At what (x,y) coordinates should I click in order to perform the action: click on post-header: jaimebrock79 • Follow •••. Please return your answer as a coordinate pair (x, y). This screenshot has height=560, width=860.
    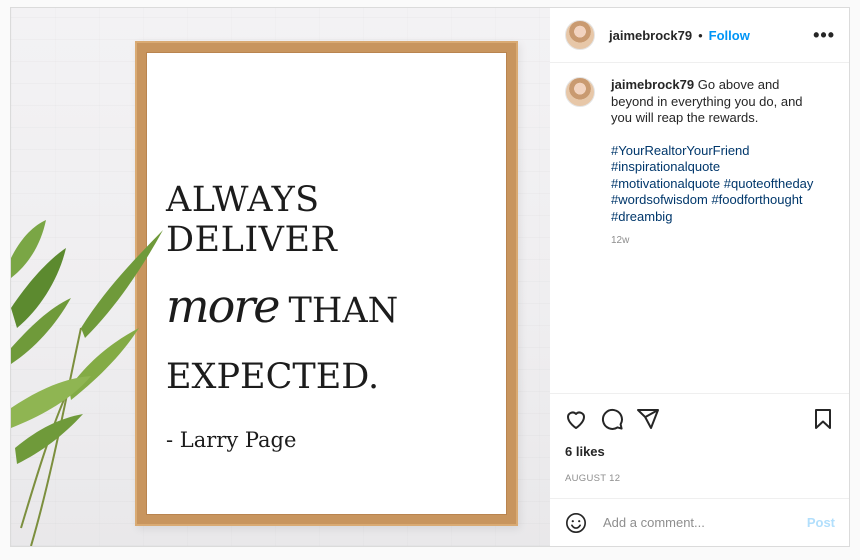
    Looking at the image, I should click on (699, 35).